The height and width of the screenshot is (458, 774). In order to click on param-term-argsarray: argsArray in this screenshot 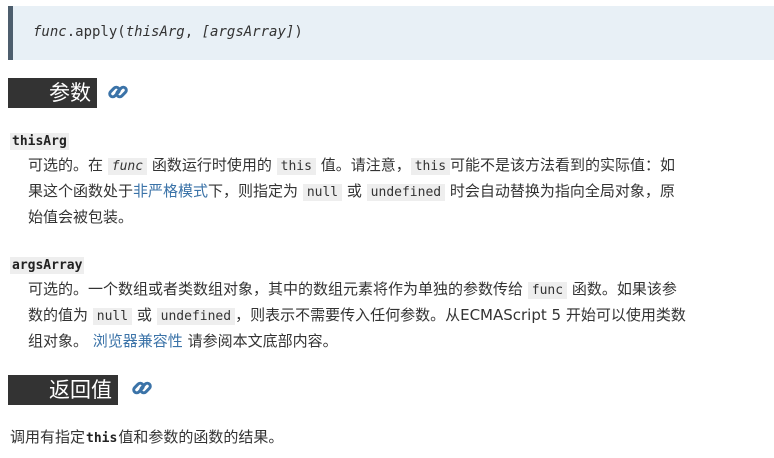, I will do `click(47, 265)`.